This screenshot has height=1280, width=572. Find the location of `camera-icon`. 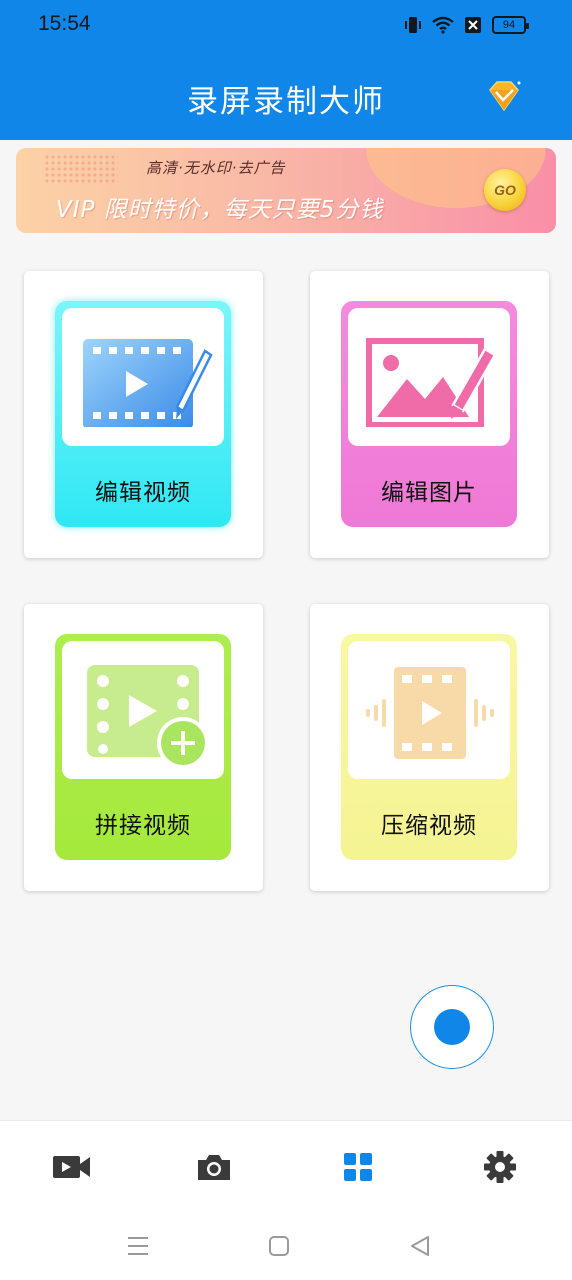

camera-icon is located at coordinates (214, 1167).